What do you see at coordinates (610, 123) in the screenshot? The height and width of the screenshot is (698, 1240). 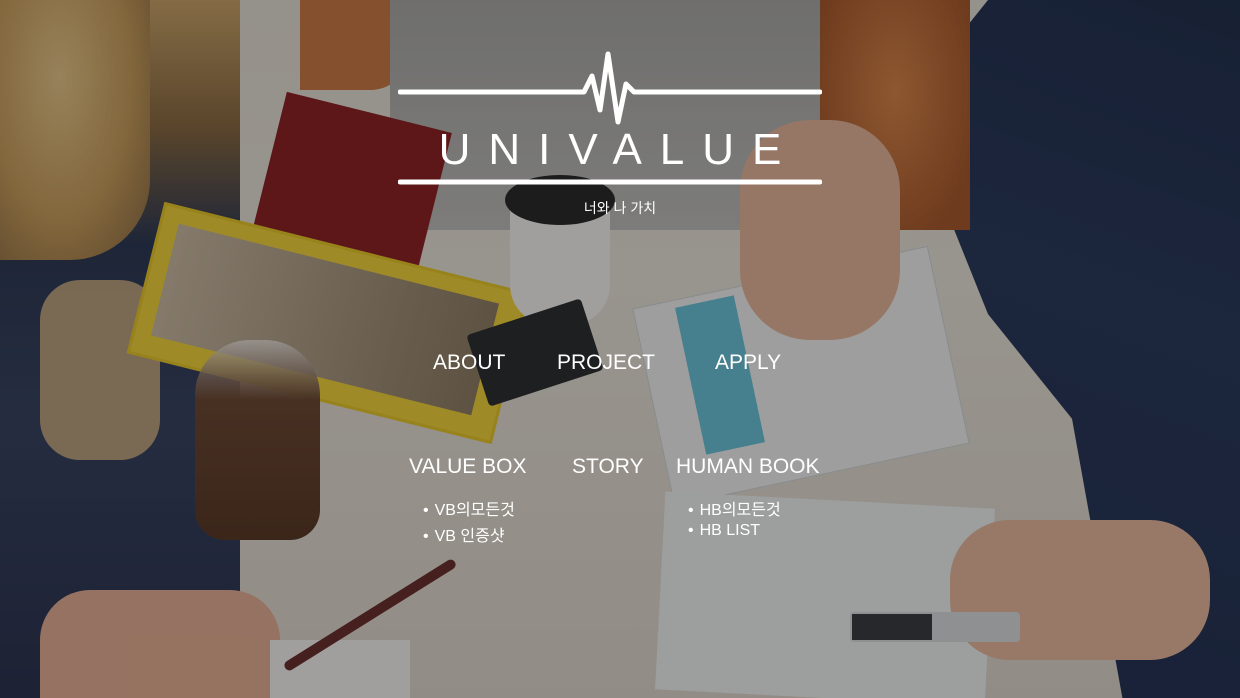 I see `univalue-logo: UNIVALUE` at bounding box center [610, 123].